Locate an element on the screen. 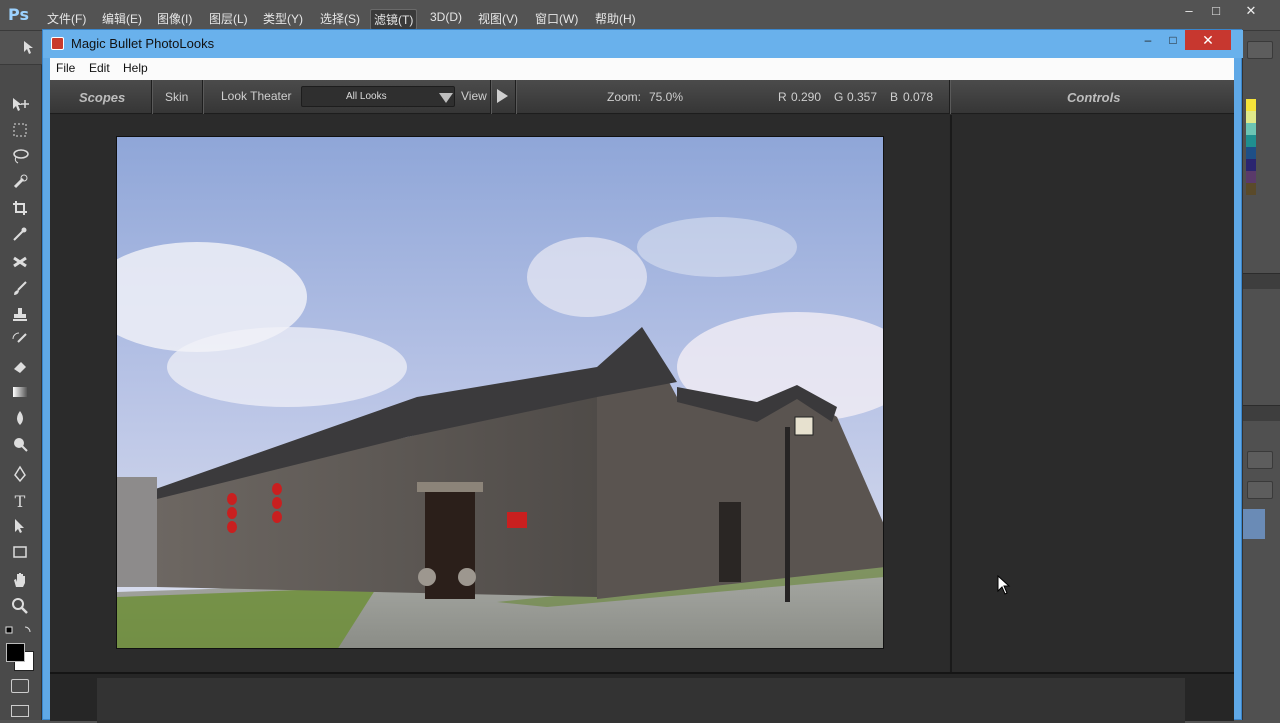 Image resolution: width=1280 pixels, height=723 pixels. looks-category-select: All Looks is located at coordinates (378, 96).